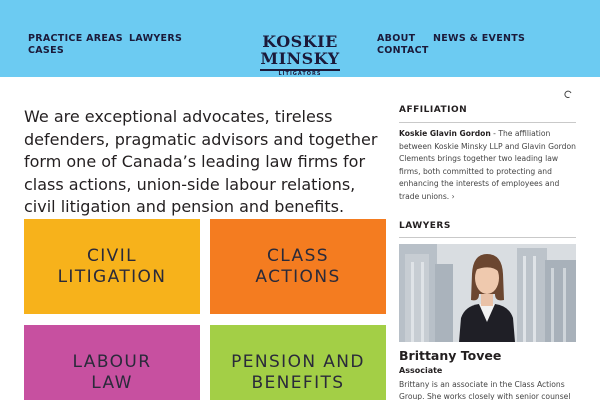 Image resolution: width=600 pixels, height=400 pixels. I want to click on tile-labour-law: LABOUR LAW, so click(112, 362).